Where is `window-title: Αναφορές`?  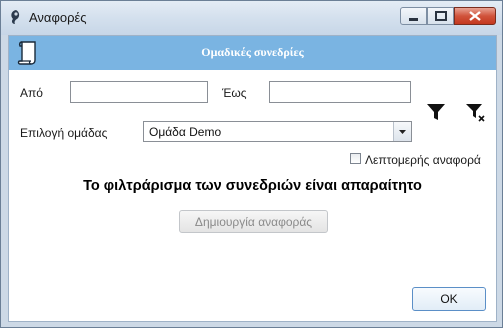 window-title: Αναφορές is located at coordinates (58, 17).